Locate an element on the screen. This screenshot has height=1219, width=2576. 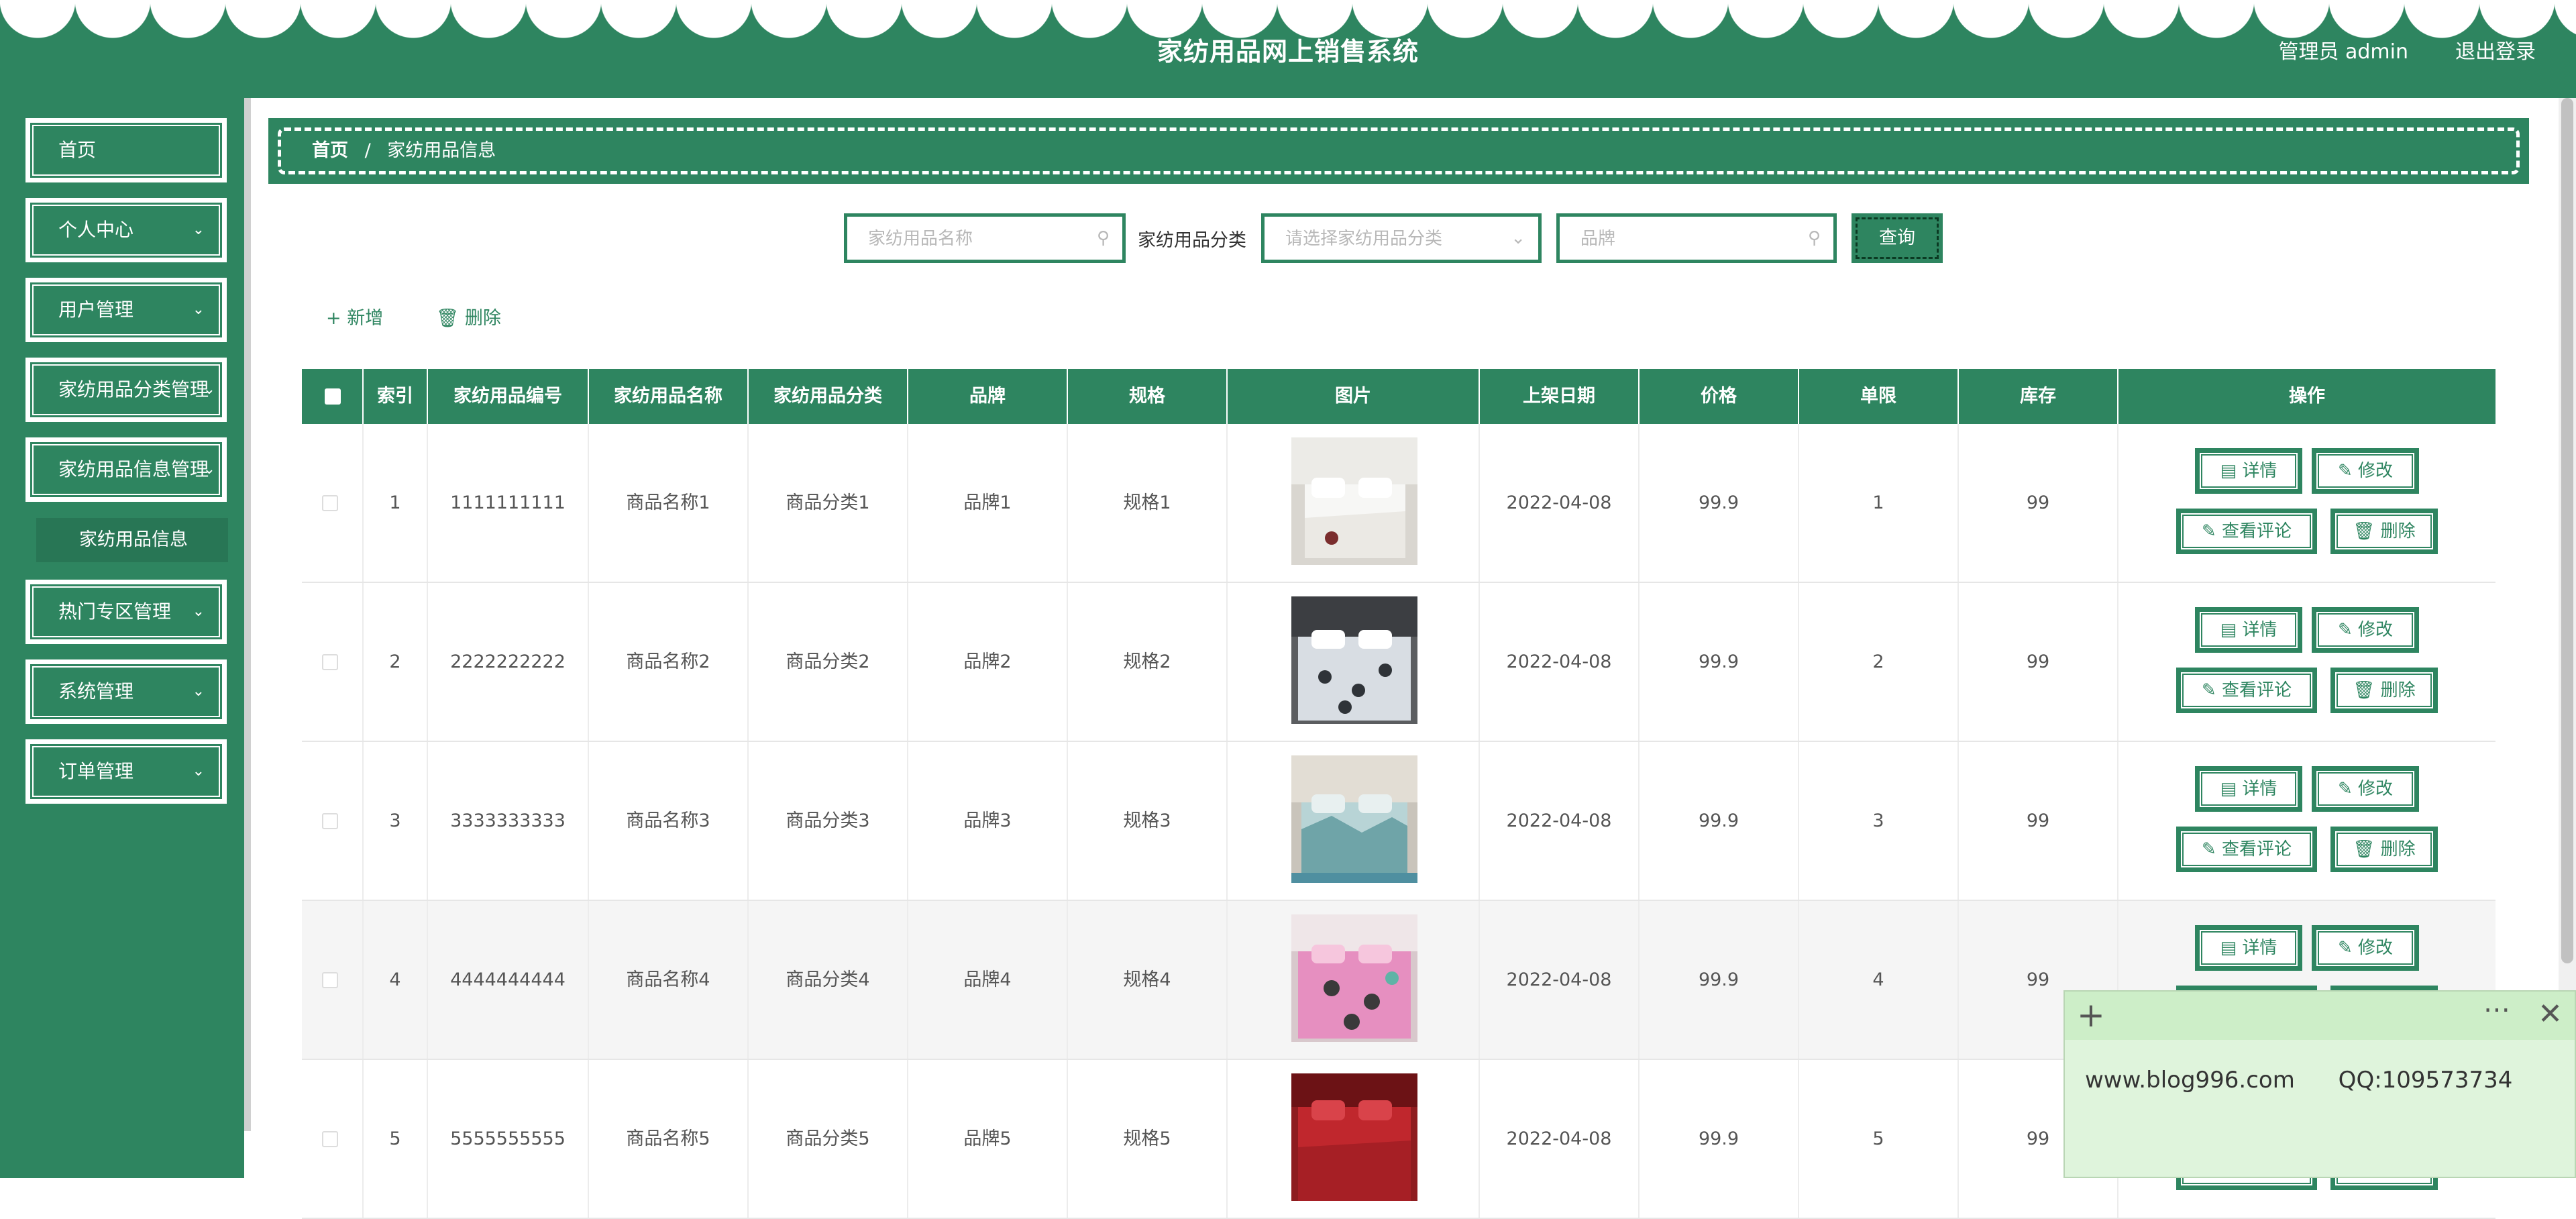
header-select-all-cell is located at coordinates (333, 396).